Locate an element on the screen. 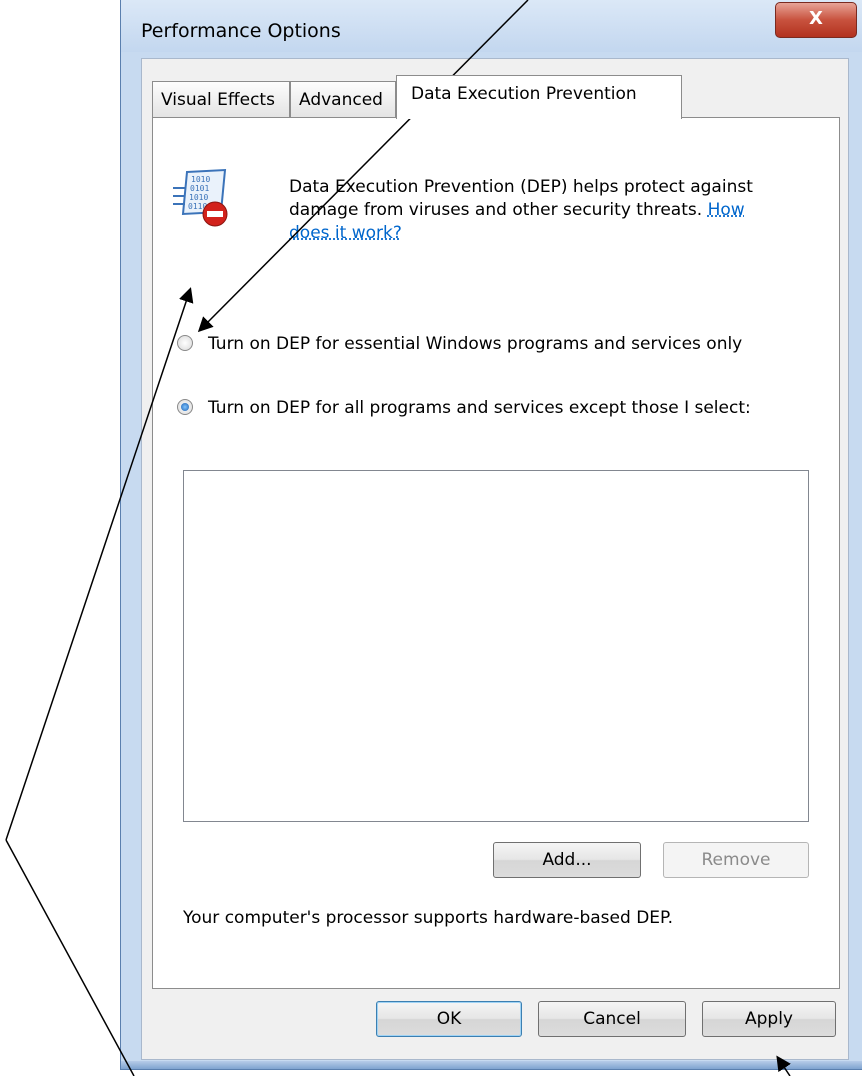 The width and height of the screenshot is (862, 1076). close-icon: X is located at coordinates (816, 18).